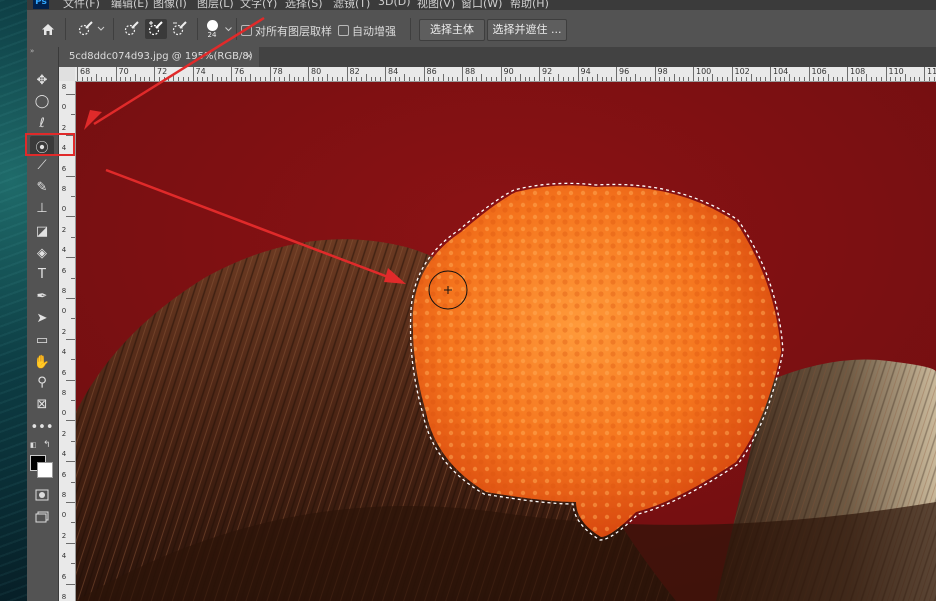  I want to click on ruler-label: 112, so click(931, 71).